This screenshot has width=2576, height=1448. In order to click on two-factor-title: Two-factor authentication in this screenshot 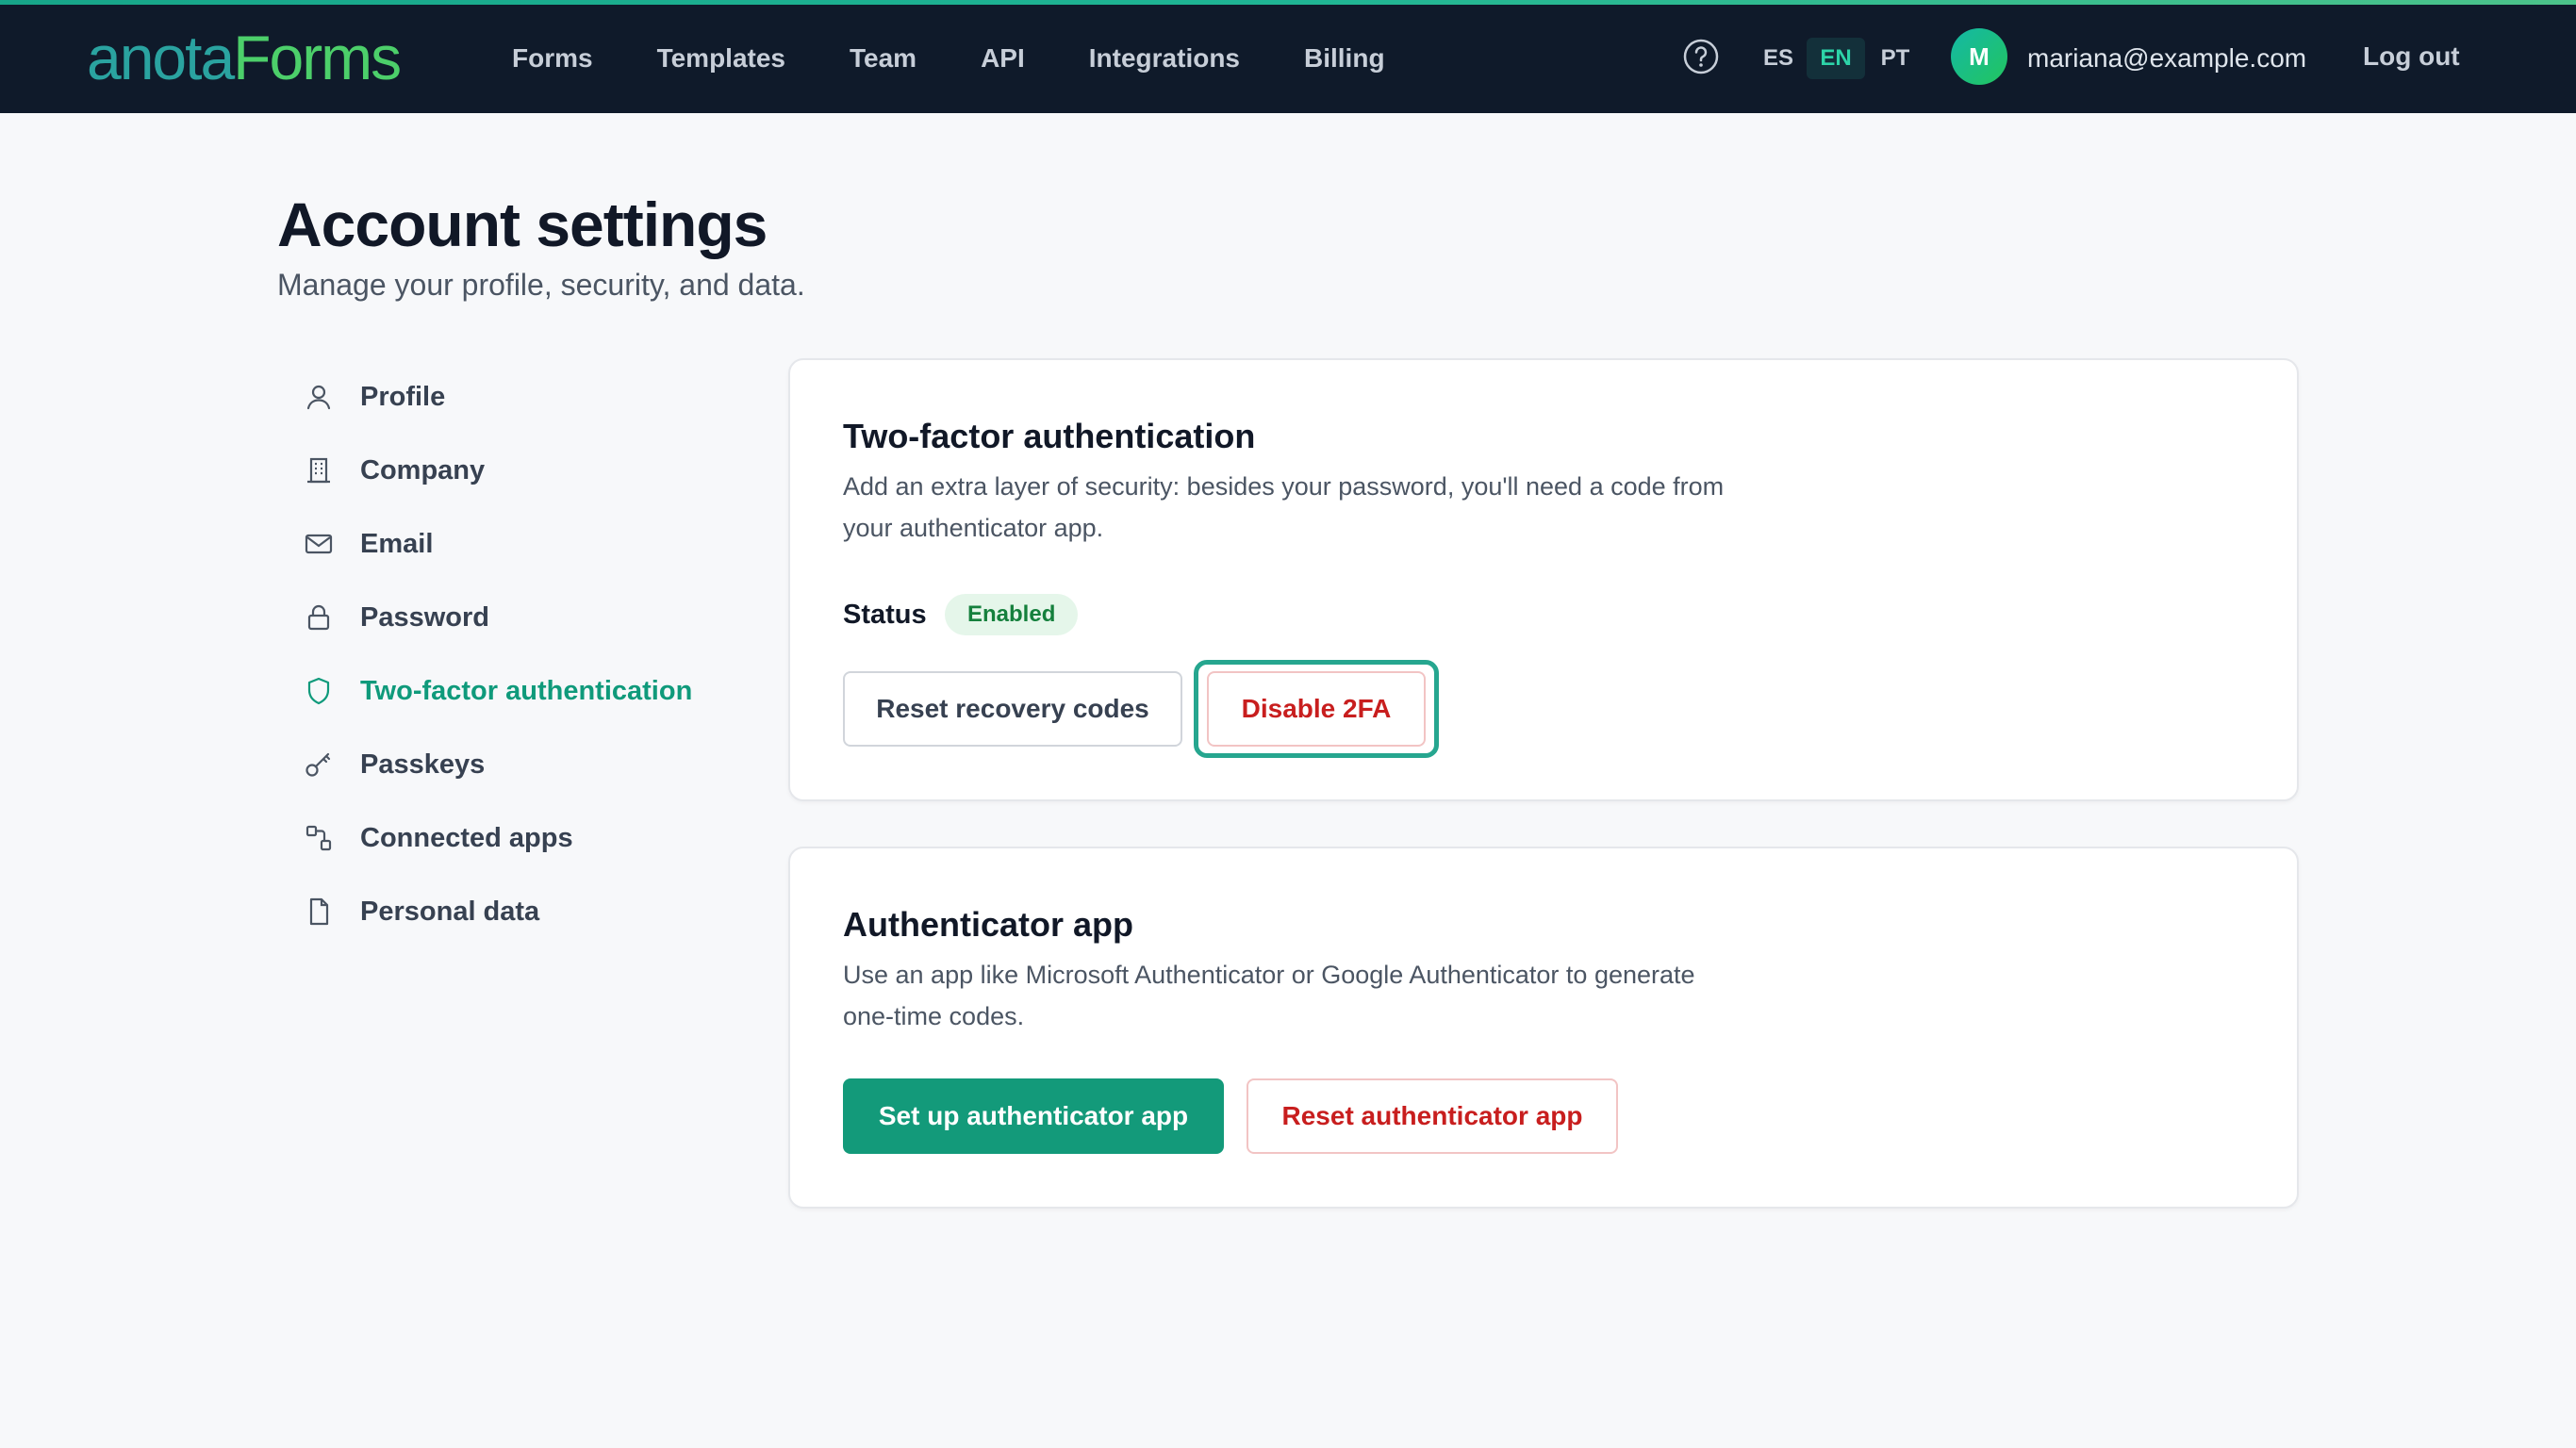, I will do `click(1049, 436)`.